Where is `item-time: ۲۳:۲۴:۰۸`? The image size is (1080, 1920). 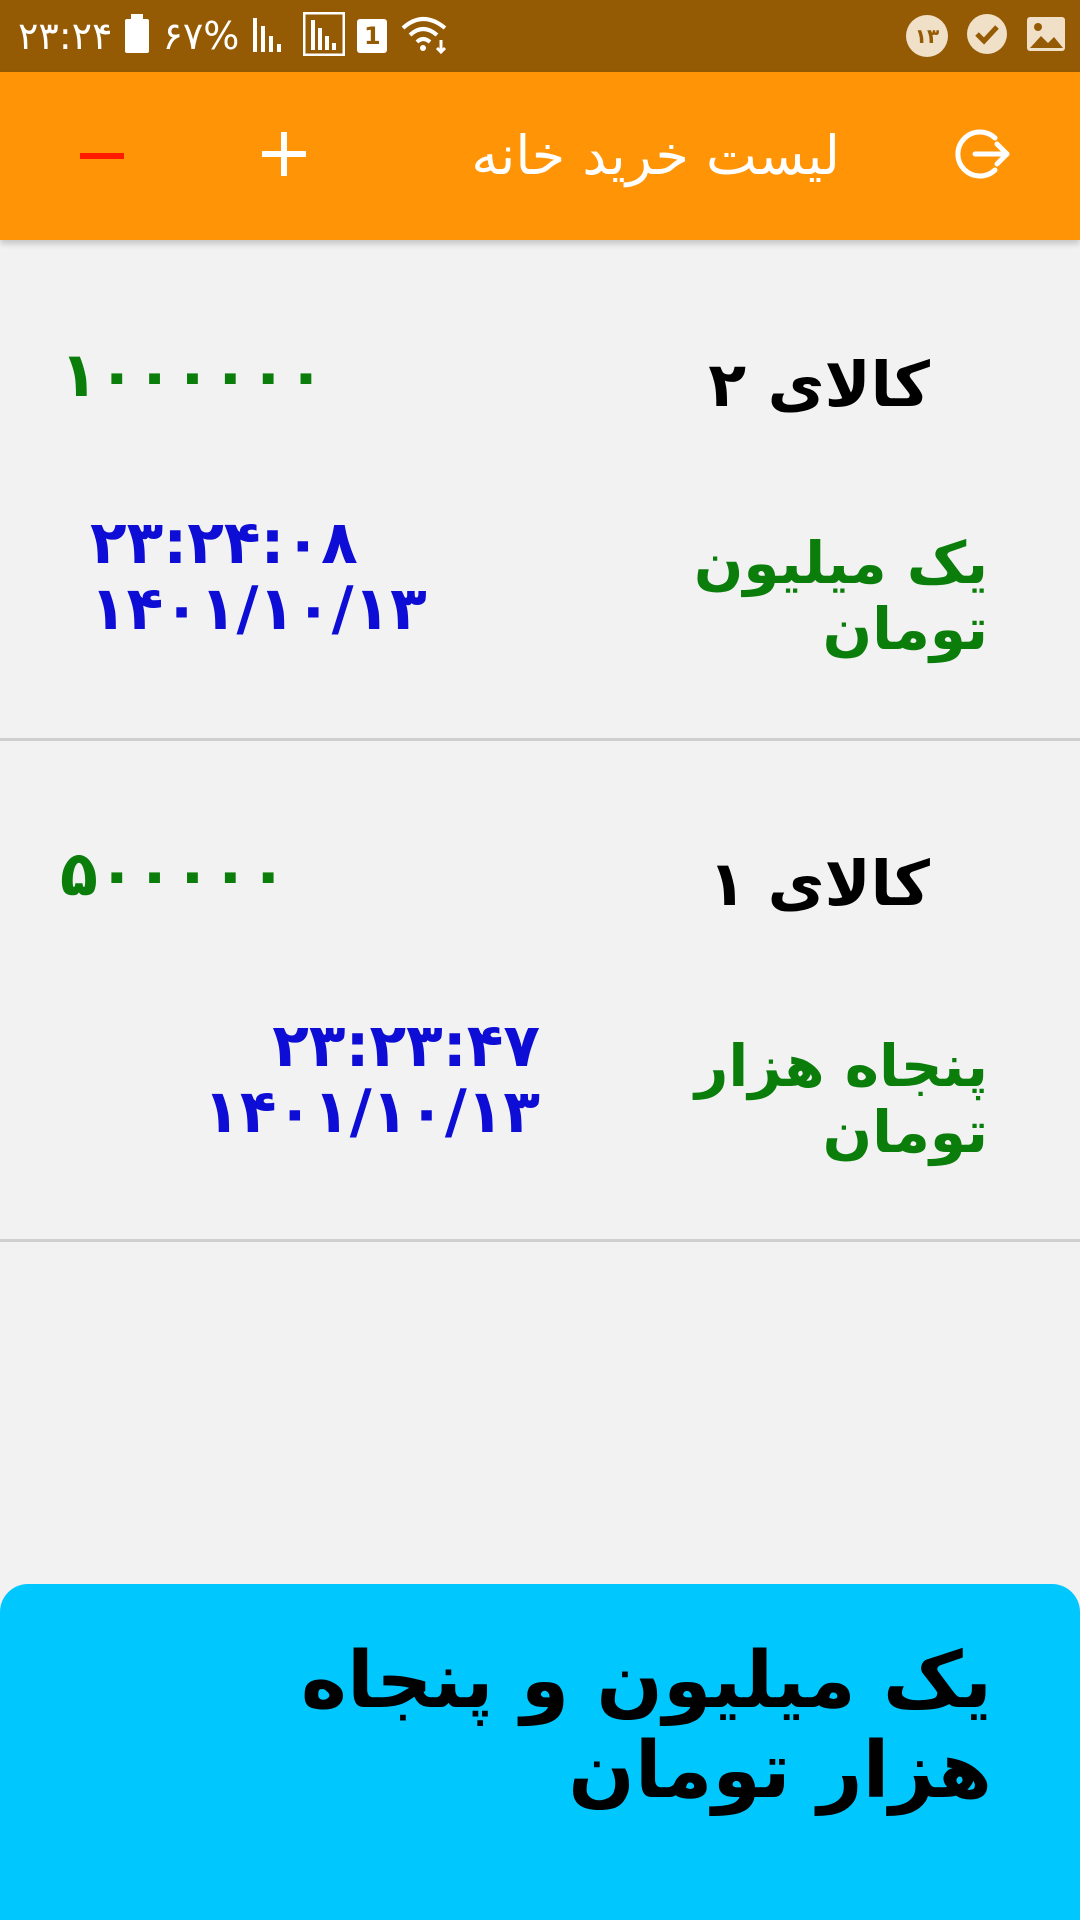
item-time: ۲۳:۲۴:۰۸ is located at coordinates (224, 543).